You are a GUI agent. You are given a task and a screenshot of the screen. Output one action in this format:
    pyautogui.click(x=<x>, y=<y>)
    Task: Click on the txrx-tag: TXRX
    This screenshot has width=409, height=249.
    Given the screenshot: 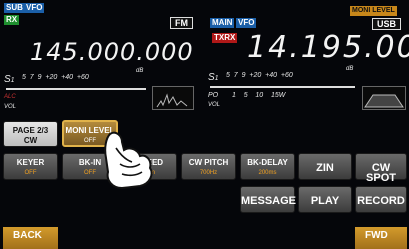 What is the action you would take?
    pyautogui.click(x=225, y=38)
    